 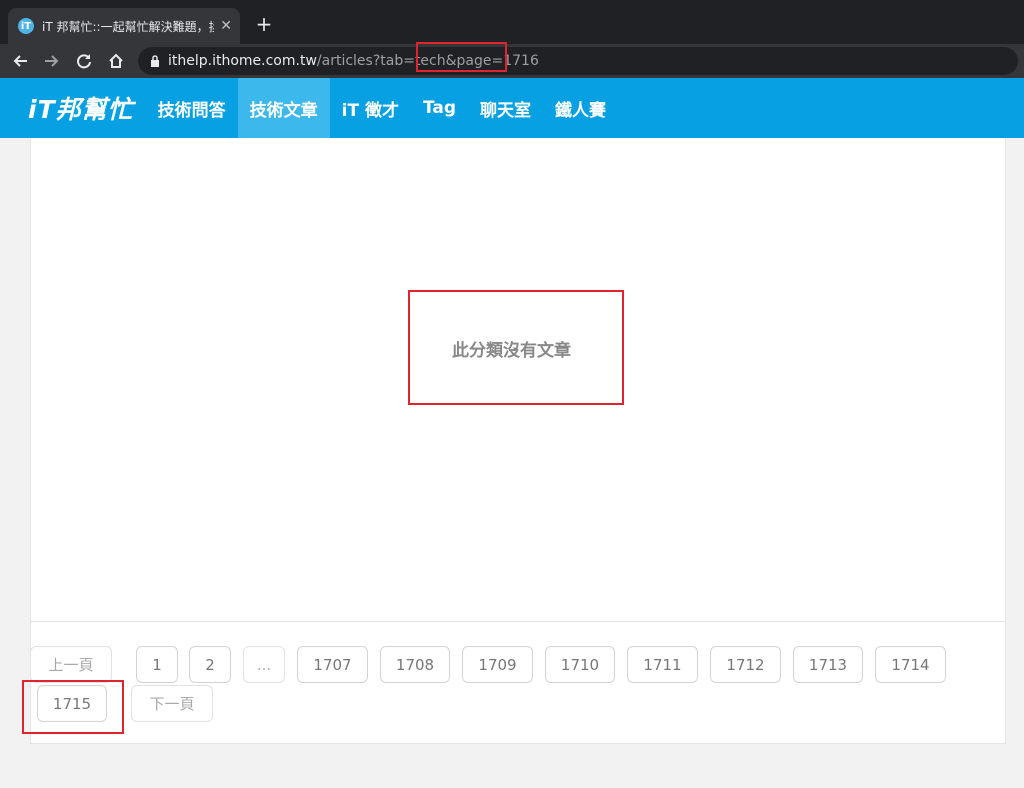 What do you see at coordinates (828, 664) in the screenshot?
I see `page-button: 1713` at bounding box center [828, 664].